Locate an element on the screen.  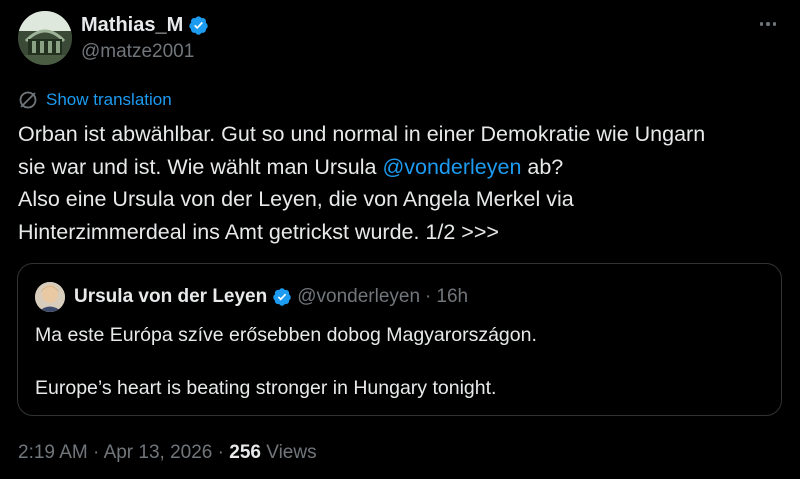
translate-icon is located at coordinates (28, 100).